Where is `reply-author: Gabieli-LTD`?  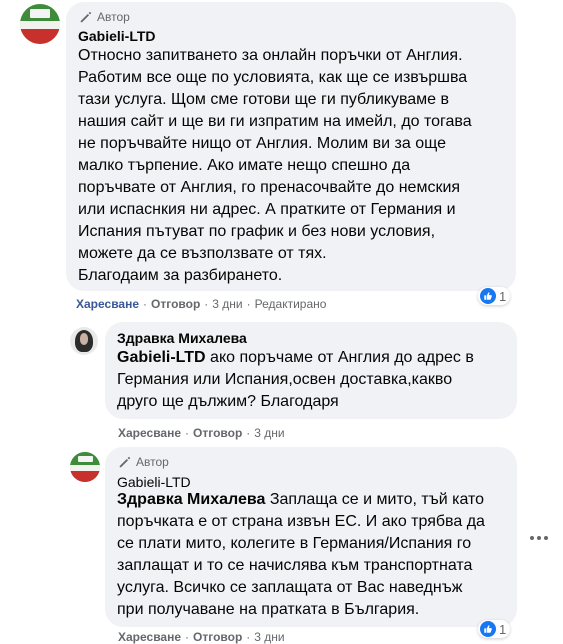
reply-author: Gabieli-LTD is located at coordinates (154, 482).